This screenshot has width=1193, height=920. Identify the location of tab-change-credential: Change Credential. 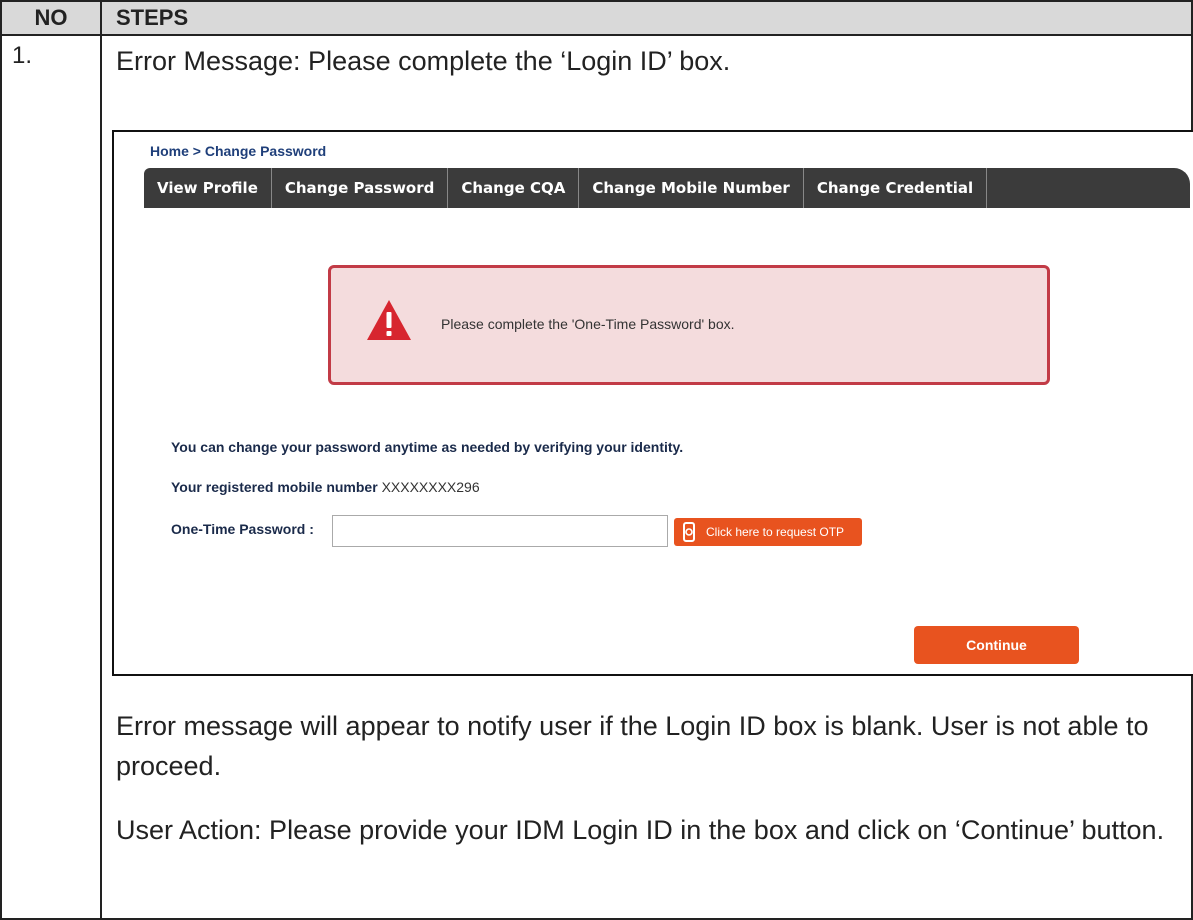
(896, 188).